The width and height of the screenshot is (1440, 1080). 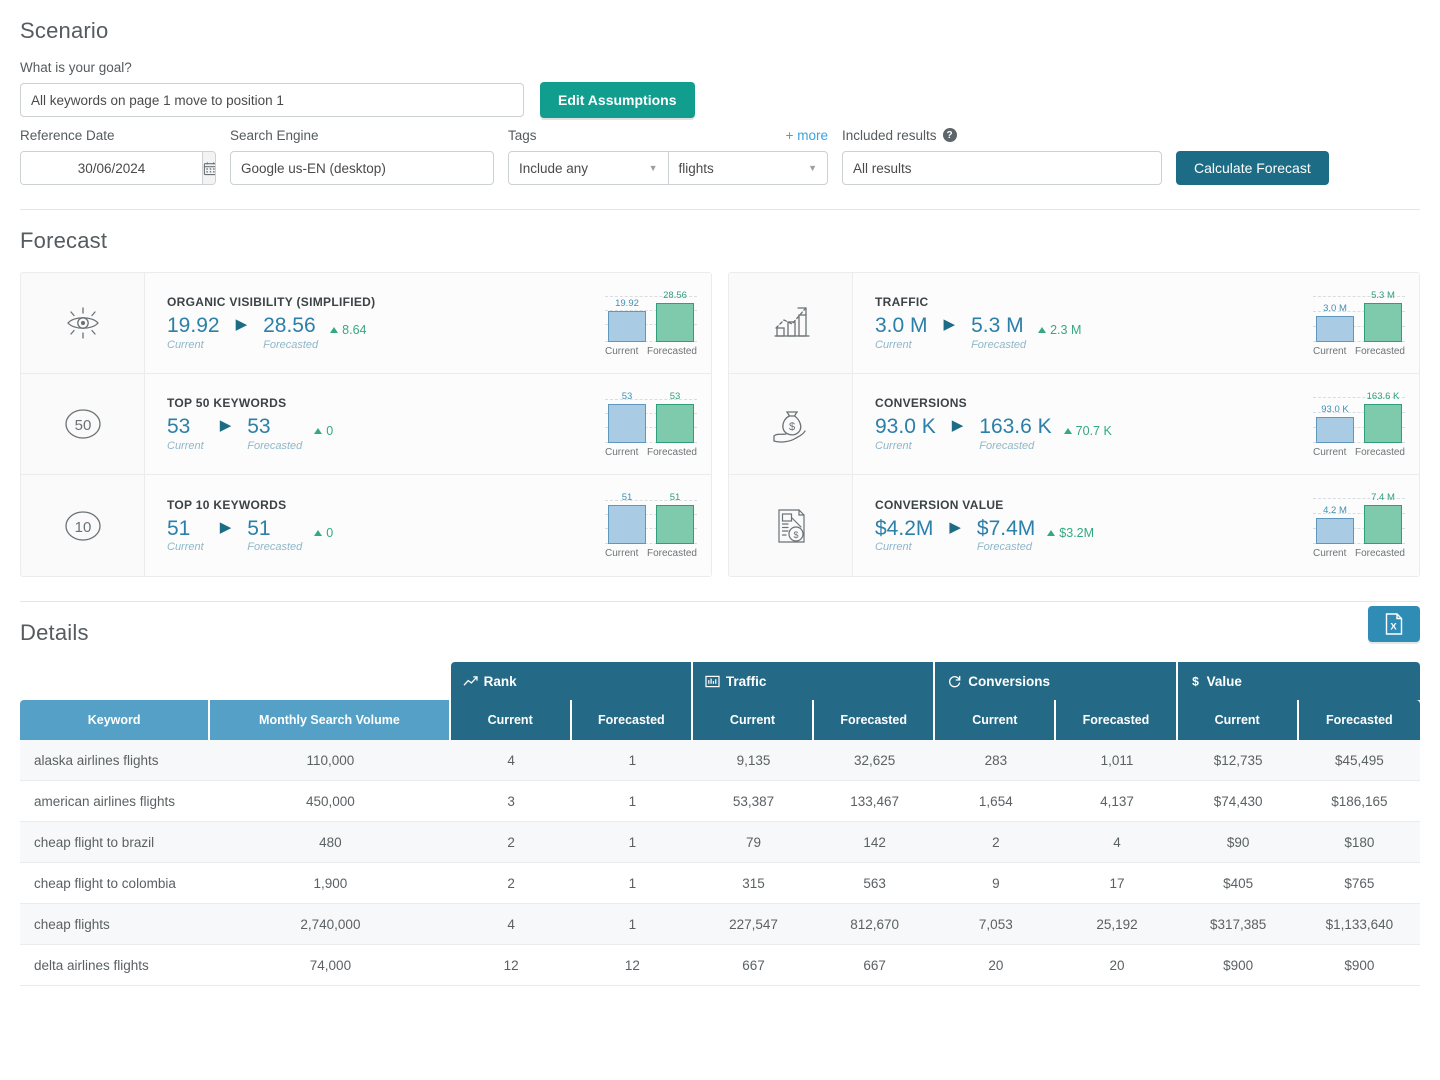 What do you see at coordinates (275, 445) in the screenshot?
I see `forecast-caption: Forecasted` at bounding box center [275, 445].